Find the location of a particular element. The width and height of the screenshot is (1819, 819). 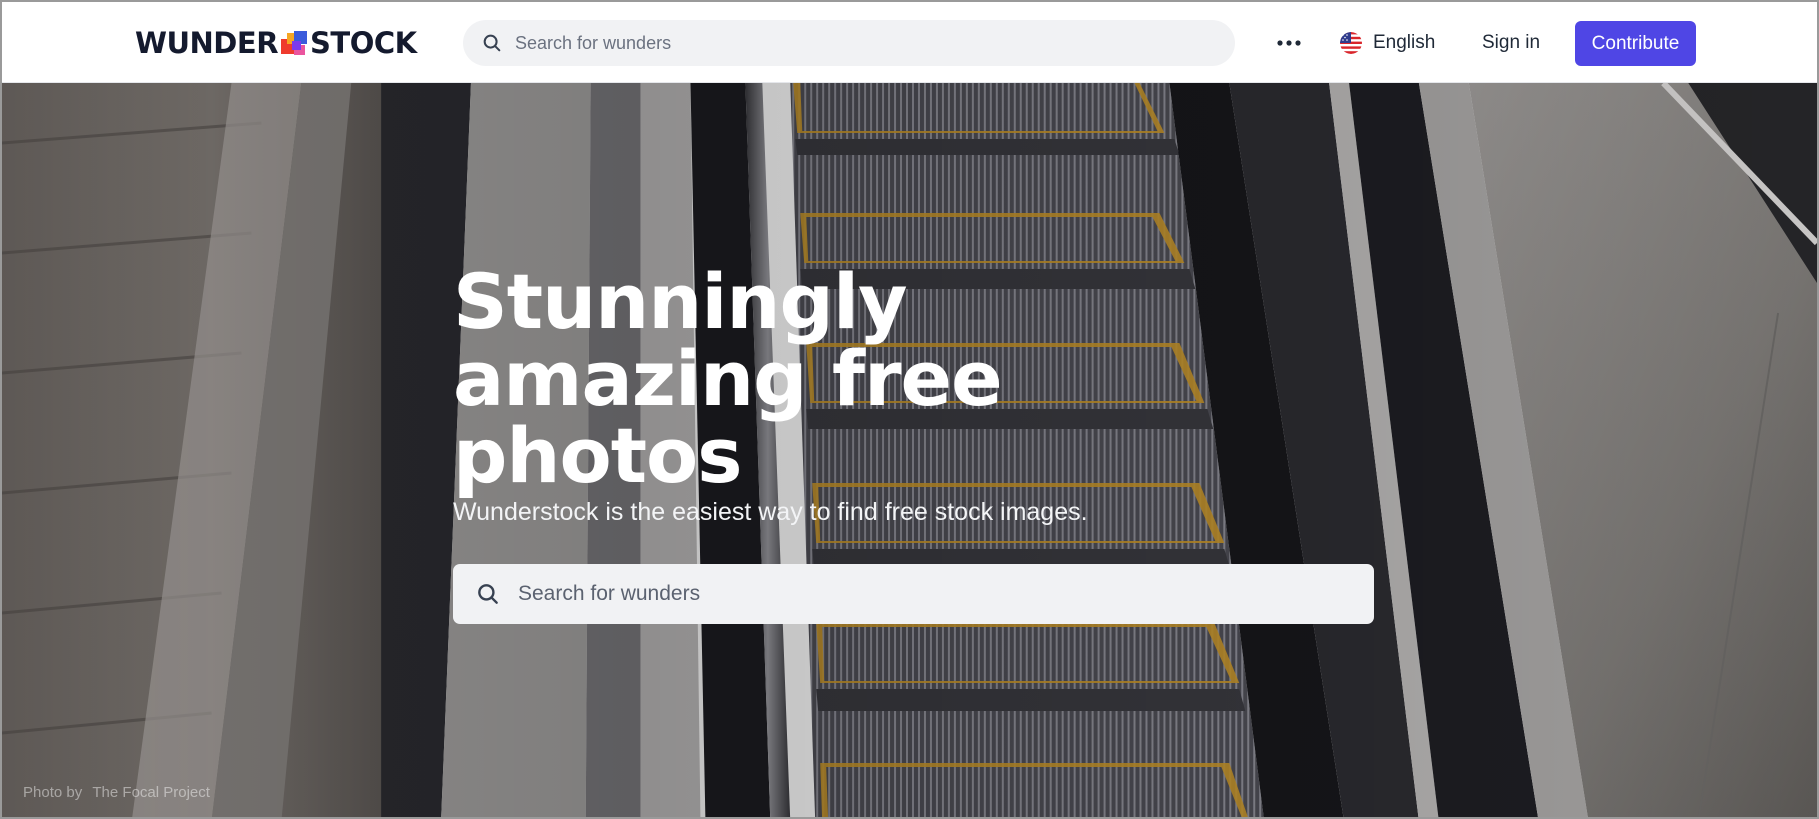

sign-in-link: Sign in is located at coordinates (1511, 43).